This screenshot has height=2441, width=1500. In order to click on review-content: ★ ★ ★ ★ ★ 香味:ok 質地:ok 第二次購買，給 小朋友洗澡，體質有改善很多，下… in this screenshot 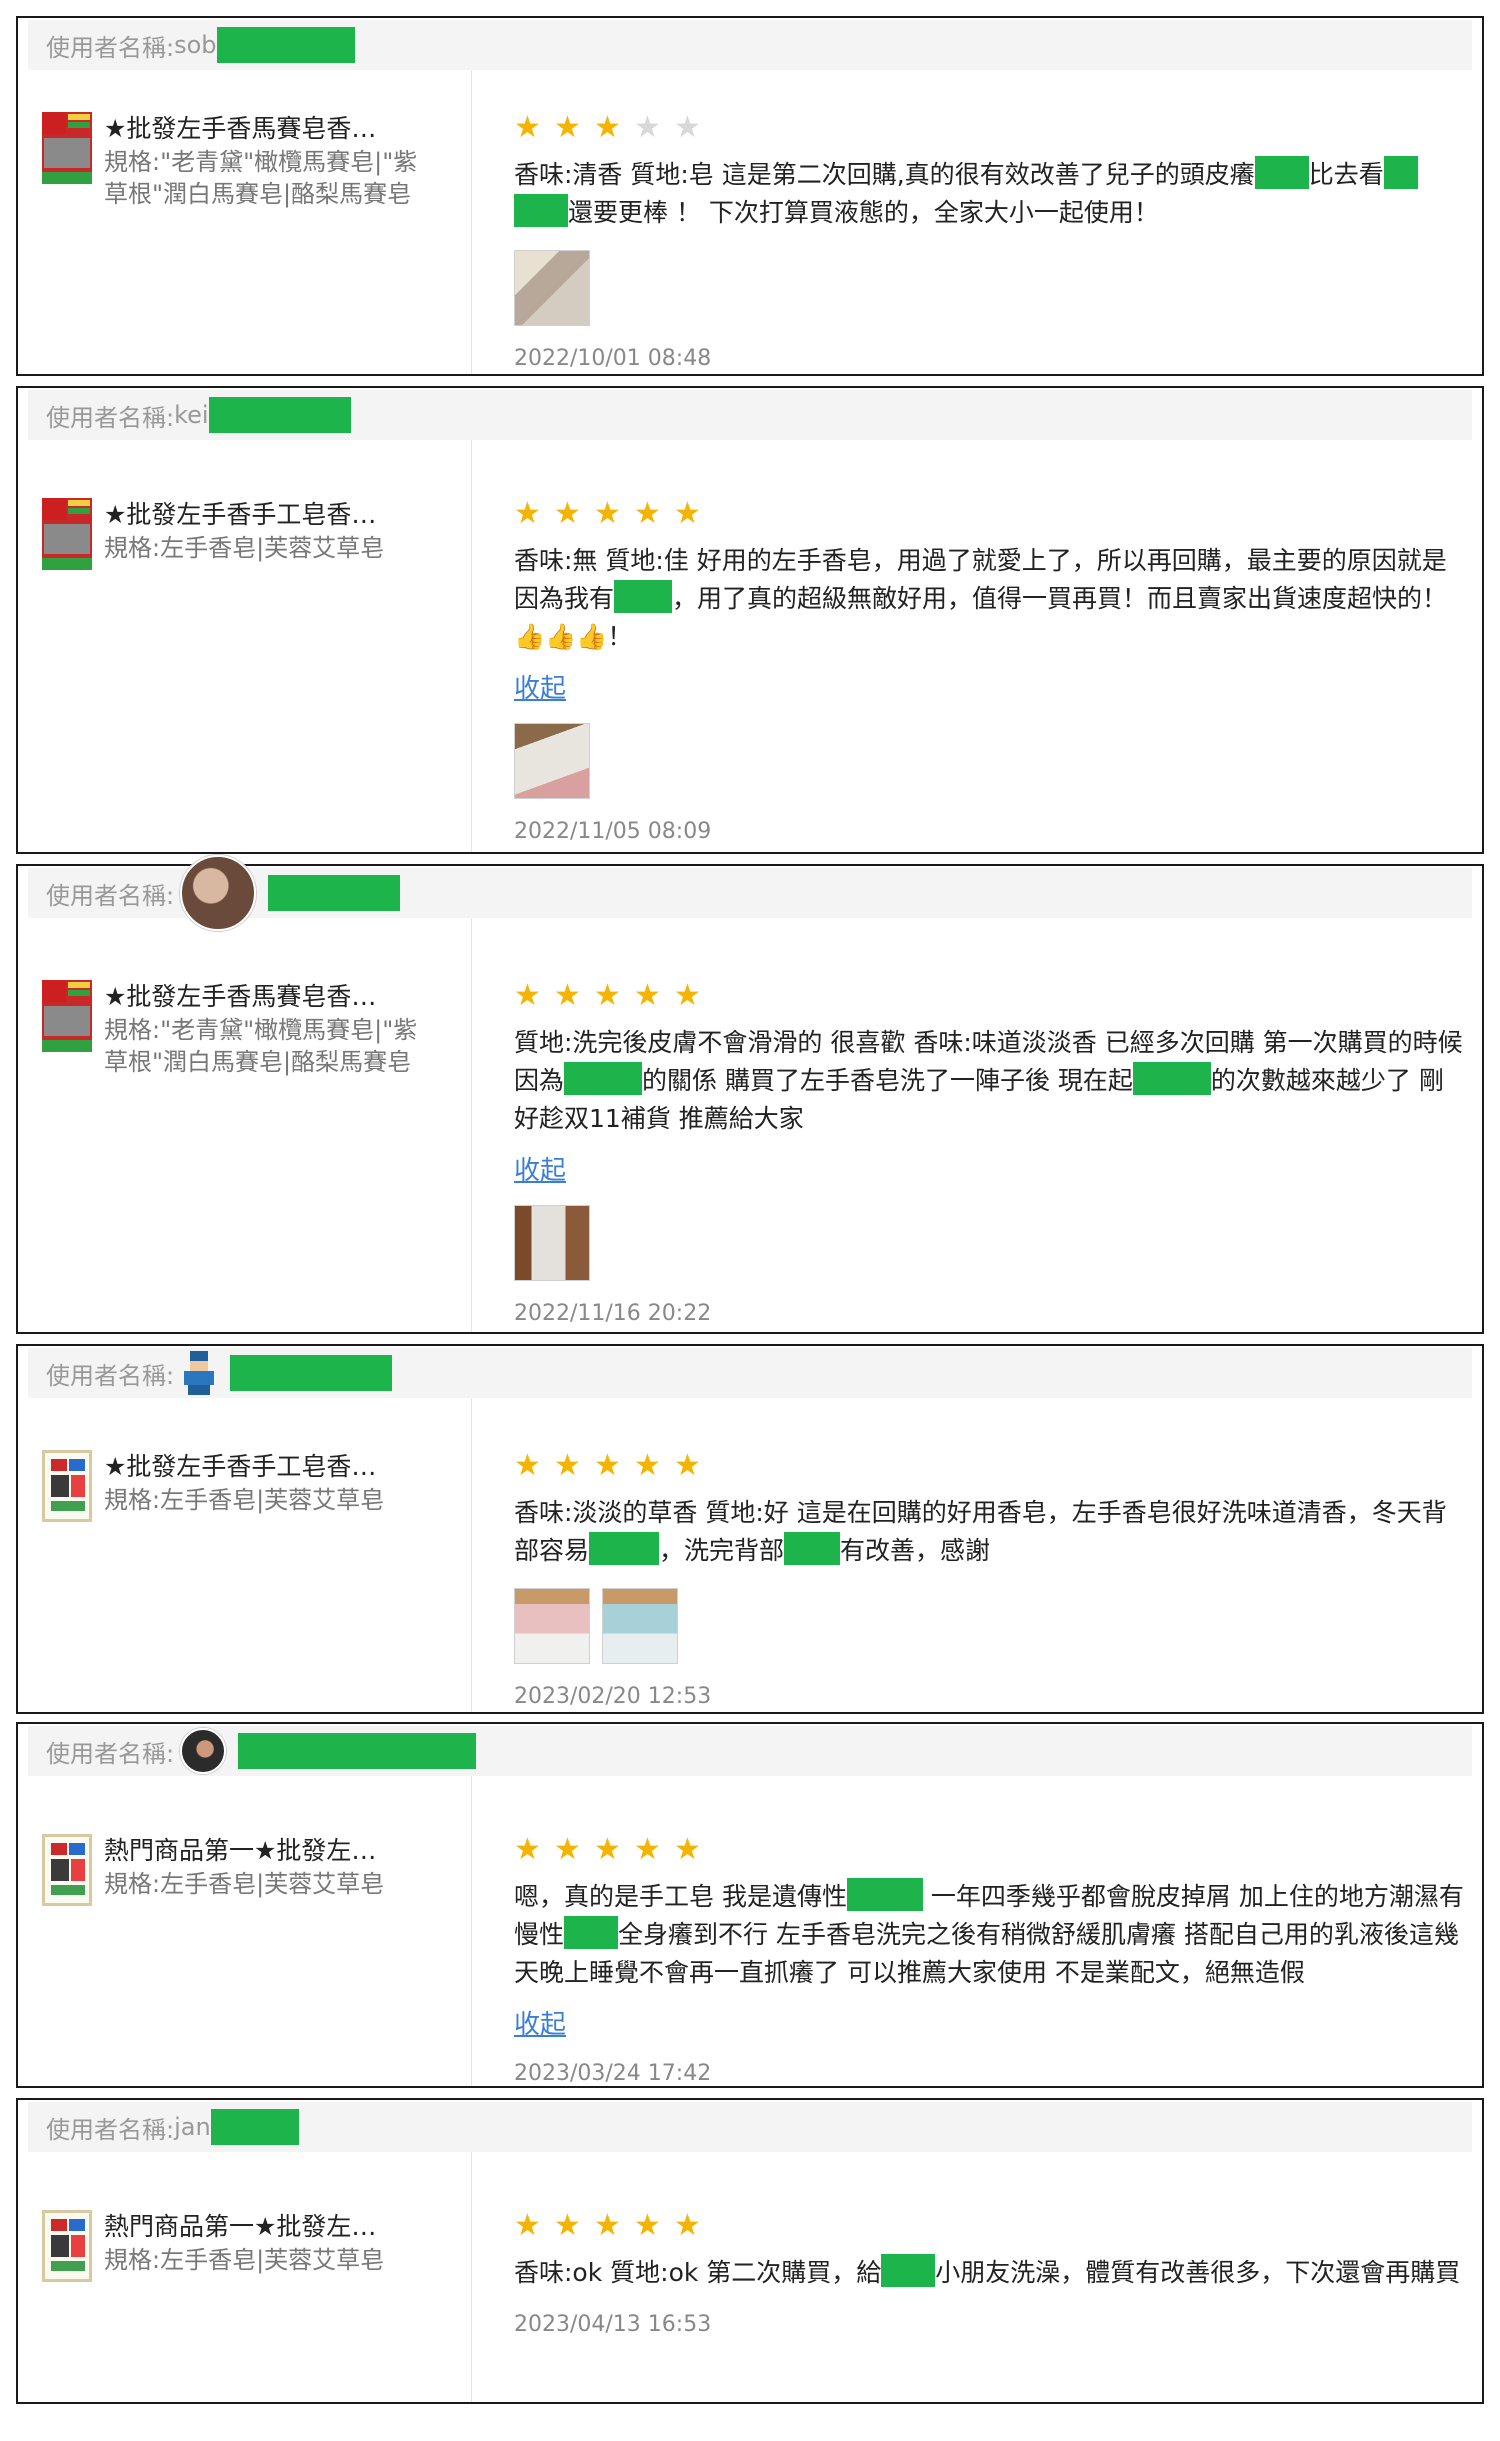, I will do `click(990, 2274)`.